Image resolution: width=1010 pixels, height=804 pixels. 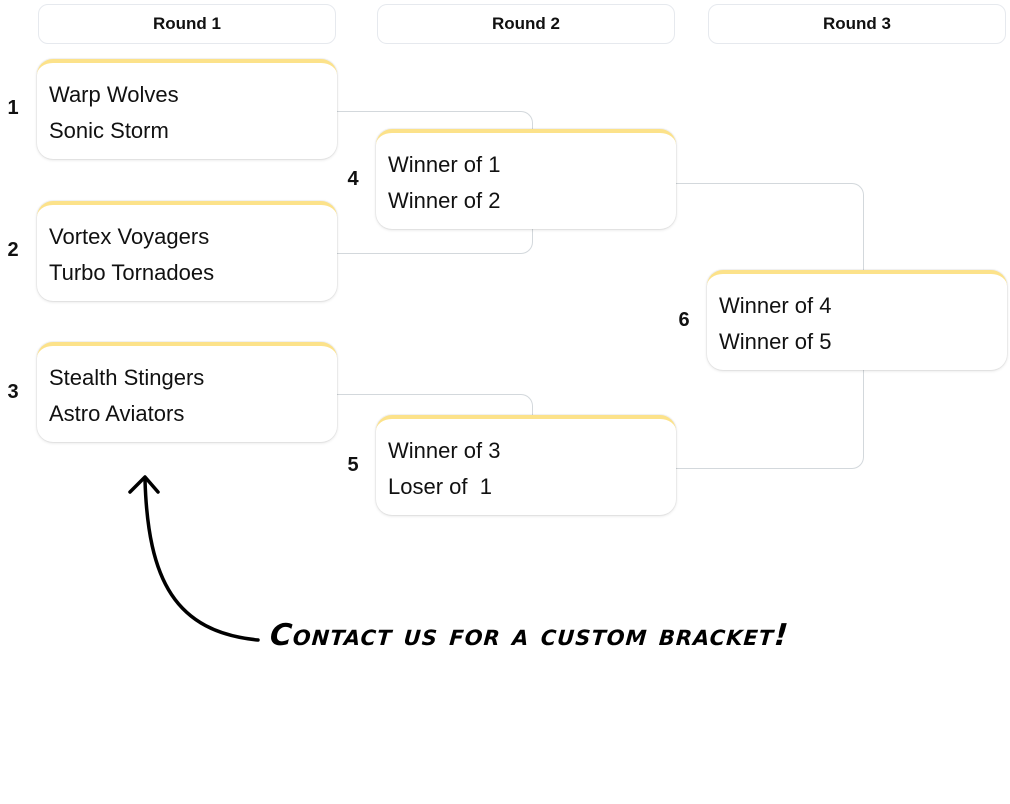 I want to click on round-label: Round 3, so click(x=857, y=23).